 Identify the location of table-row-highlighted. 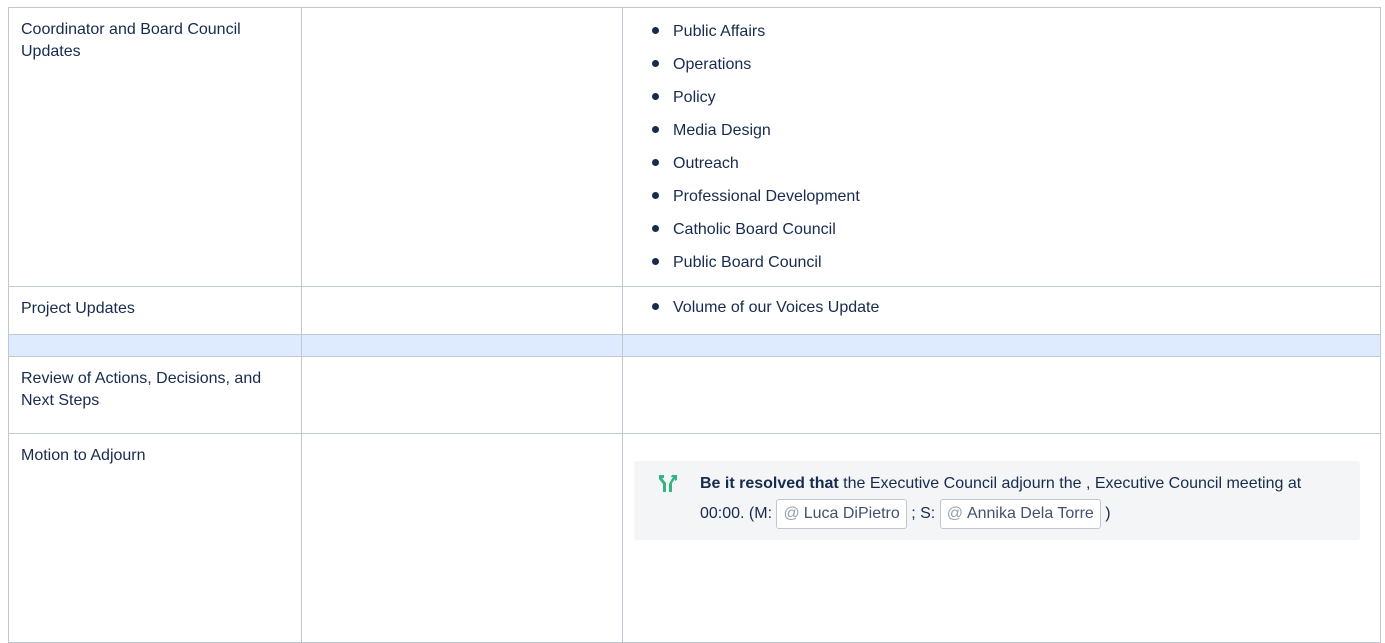
(694, 345).